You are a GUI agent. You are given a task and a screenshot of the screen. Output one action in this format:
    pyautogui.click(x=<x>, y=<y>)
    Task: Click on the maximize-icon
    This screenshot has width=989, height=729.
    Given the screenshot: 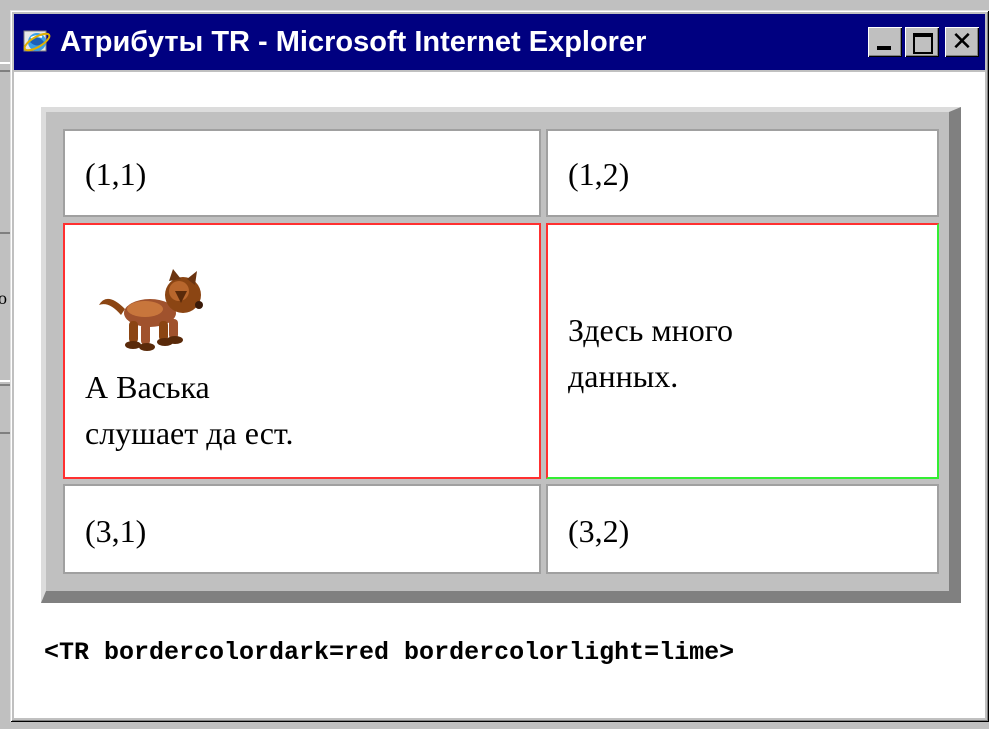 What is the action you would take?
    pyautogui.click(x=923, y=43)
    